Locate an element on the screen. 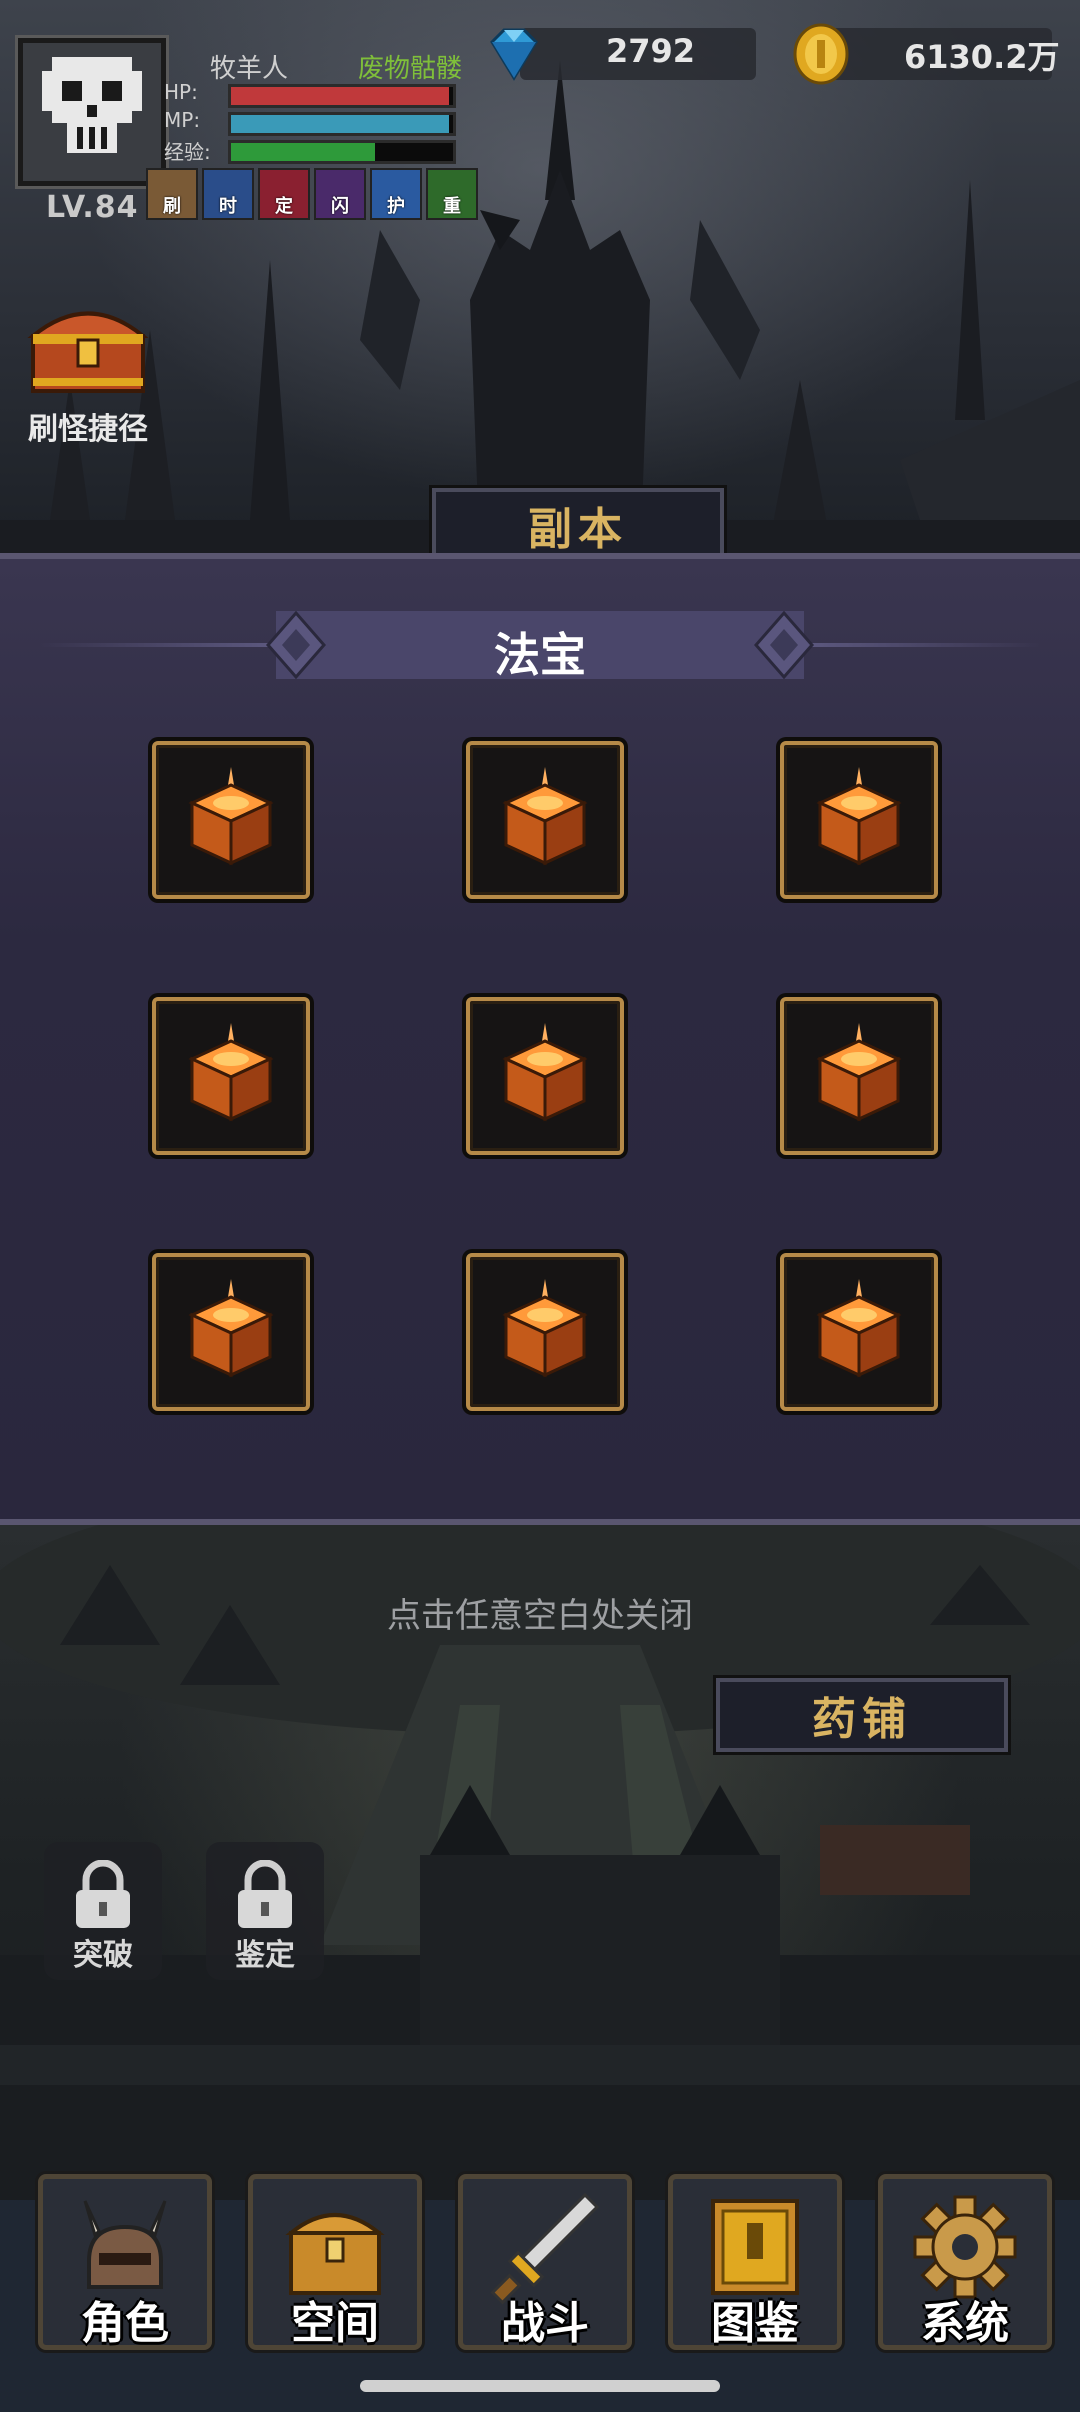 Image resolution: width=1080 pixels, height=2412 pixels. sign-dungeon: 副本 is located at coordinates (578, 525).